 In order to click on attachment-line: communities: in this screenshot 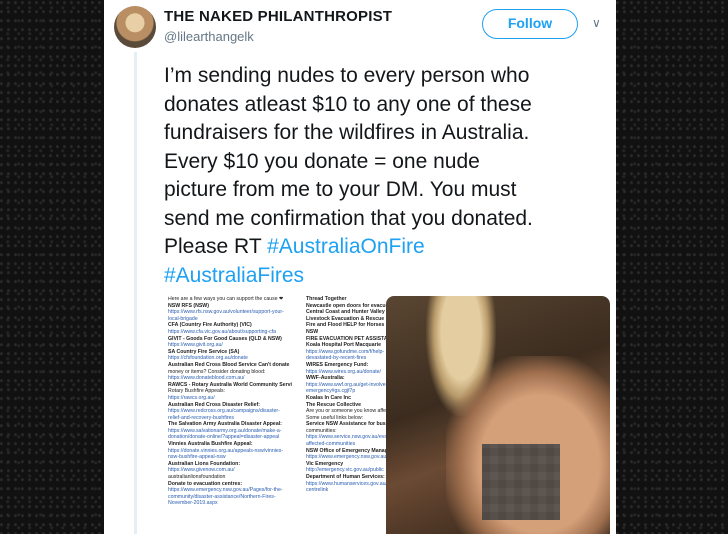, I will do `click(321, 430)`.